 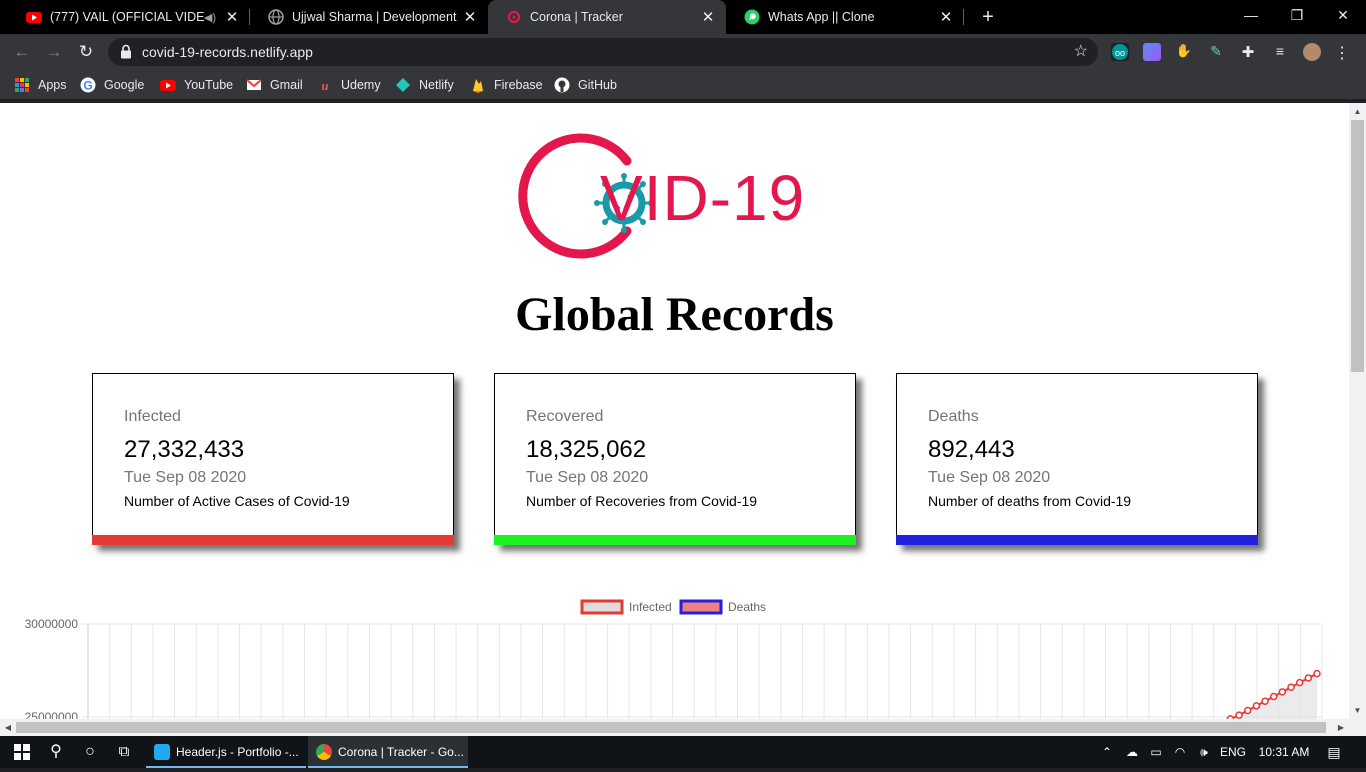 I want to click on bookmark-github: GitHub, so click(x=585, y=85).